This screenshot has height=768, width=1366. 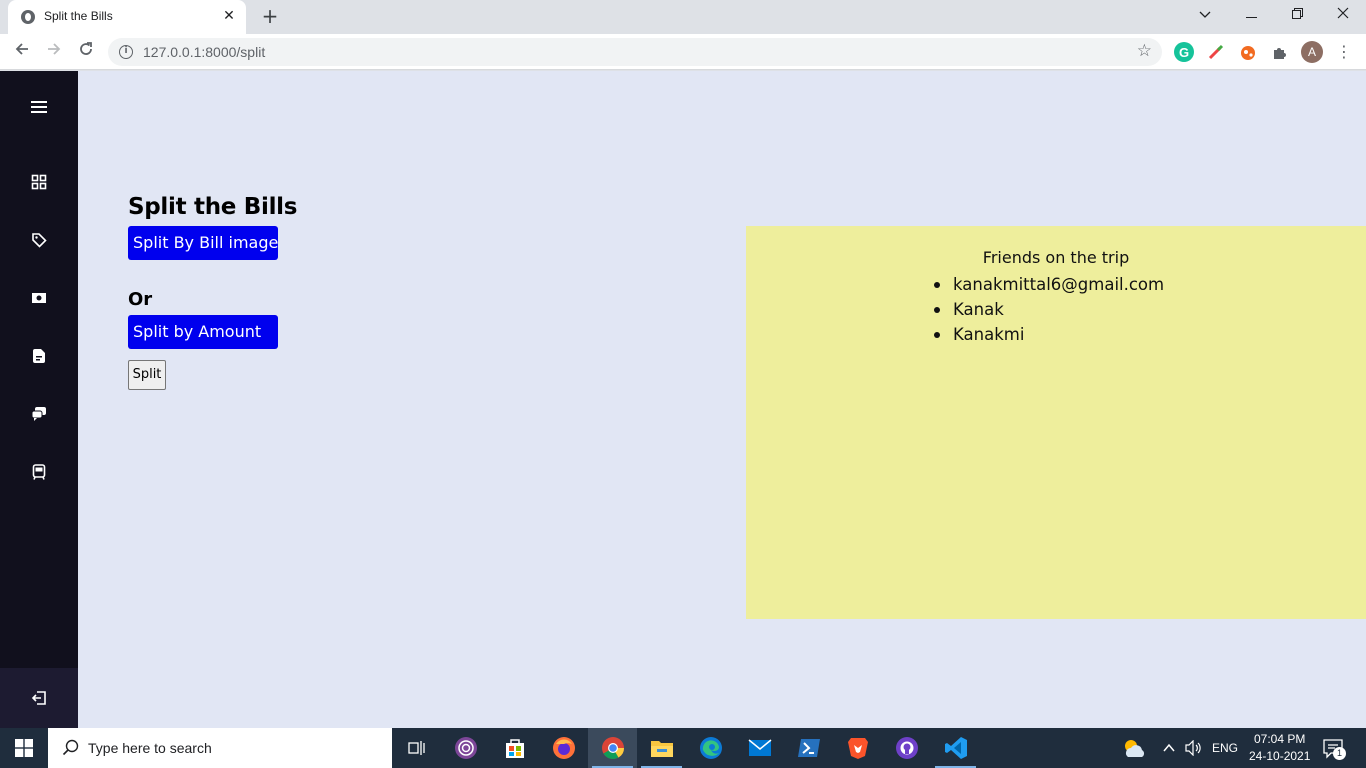 What do you see at coordinates (416, 748) in the screenshot?
I see `task-view-icon` at bounding box center [416, 748].